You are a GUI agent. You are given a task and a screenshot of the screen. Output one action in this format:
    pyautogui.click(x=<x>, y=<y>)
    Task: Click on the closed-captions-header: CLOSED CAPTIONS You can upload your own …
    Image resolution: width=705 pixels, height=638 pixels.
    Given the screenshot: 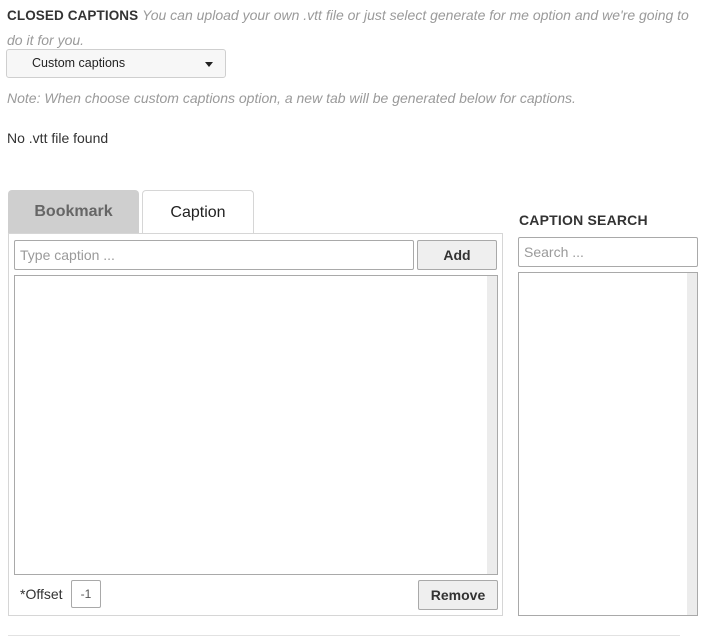 What is the action you would take?
    pyautogui.click(x=352, y=27)
    